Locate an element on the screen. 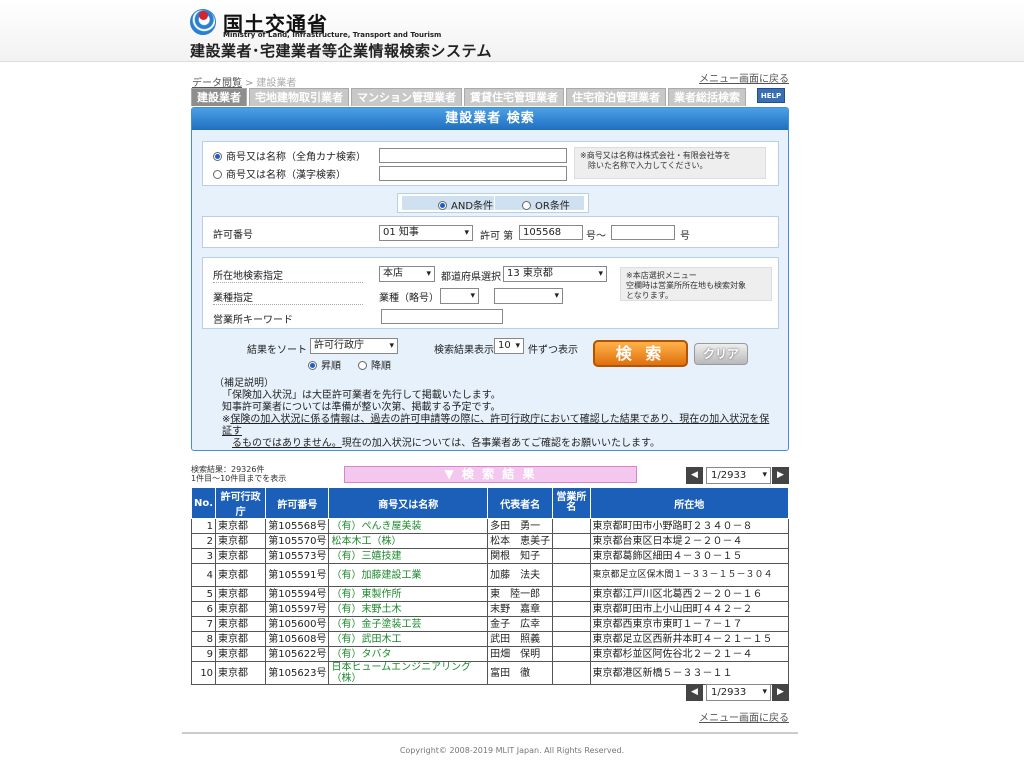 Image resolution: width=1024 pixels, height=768 pixels. col-no: No. is located at coordinates (203, 503).